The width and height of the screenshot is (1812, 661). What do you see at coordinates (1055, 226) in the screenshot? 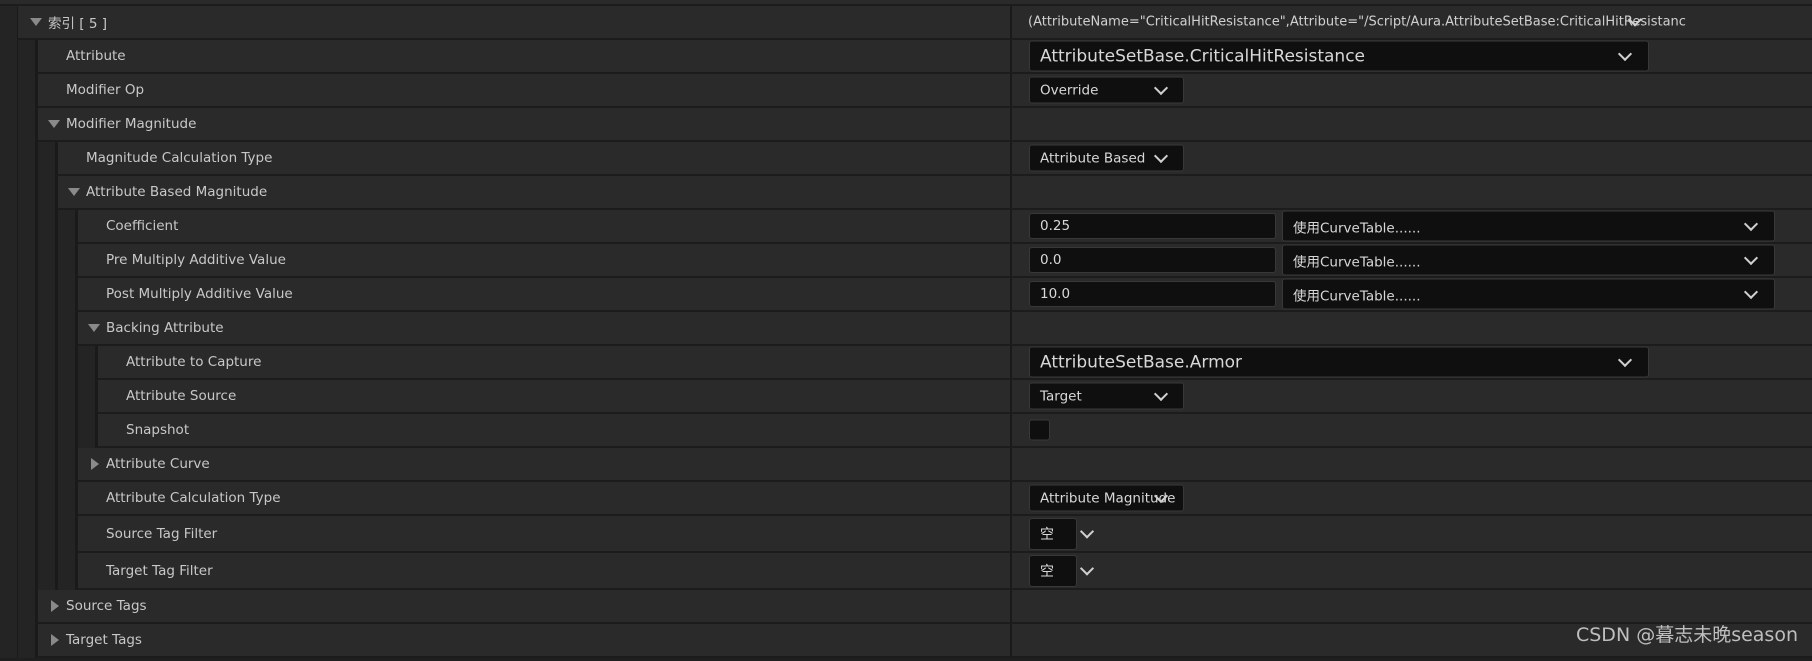
I see `number-input-text: 0.25` at bounding box center [1055, 226].